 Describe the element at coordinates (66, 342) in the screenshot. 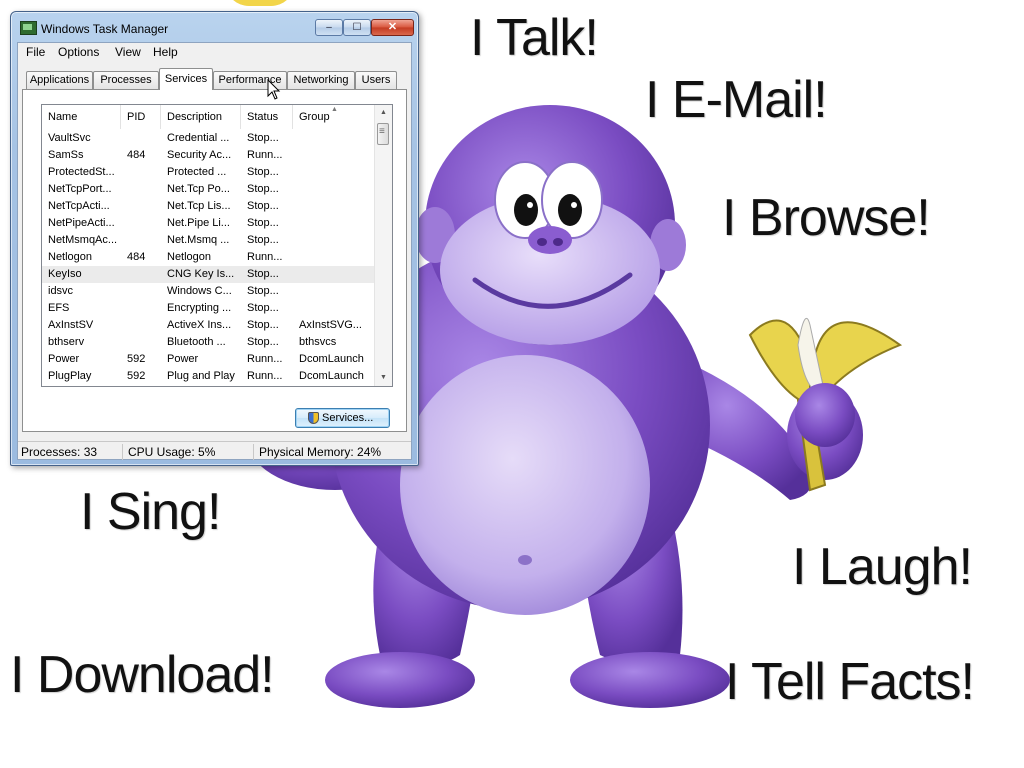

I see `cell-name: bthserv` at that location.